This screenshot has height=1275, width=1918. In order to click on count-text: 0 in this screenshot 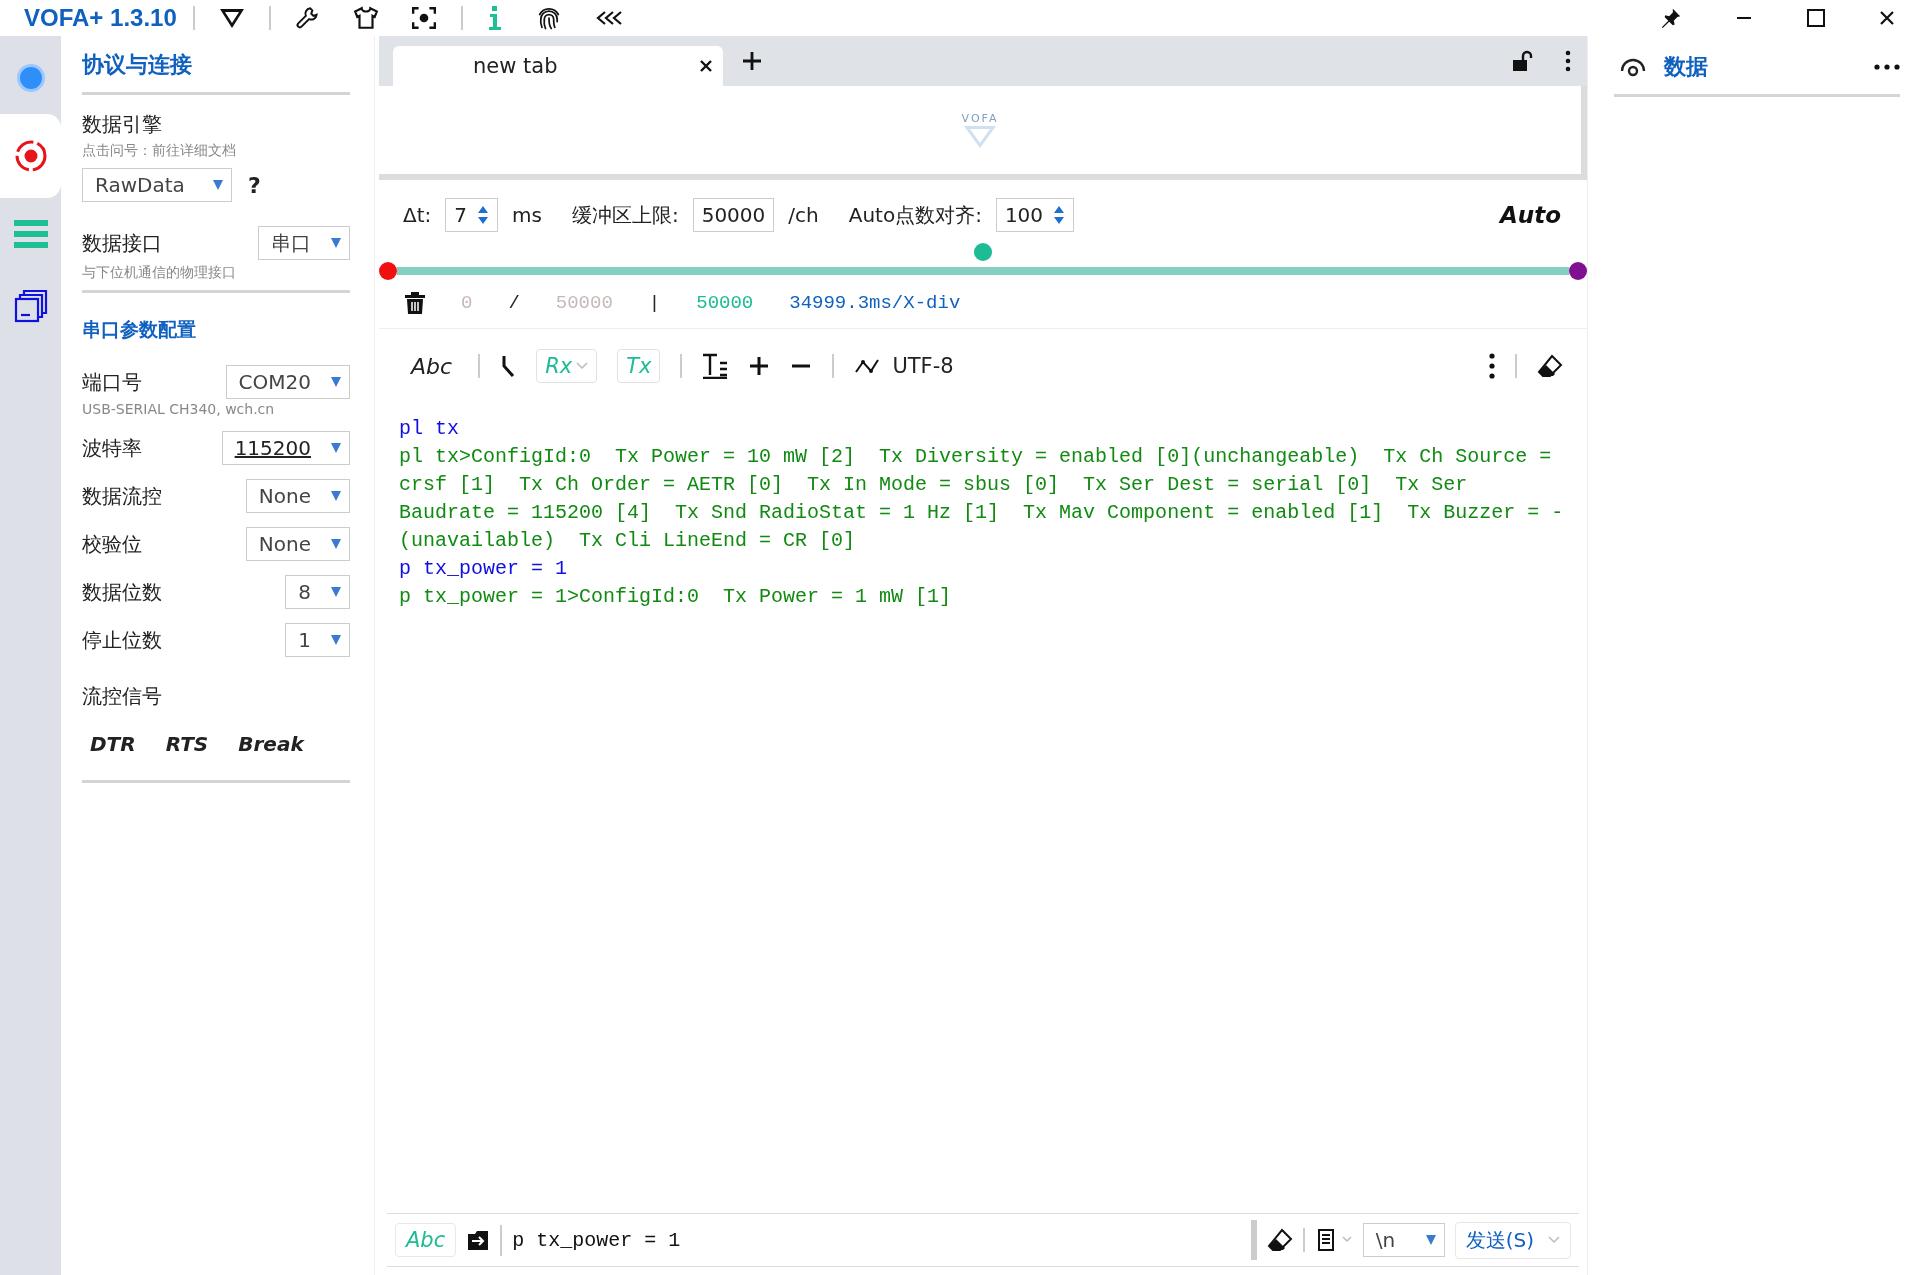, I will do `click(467, 303)`.